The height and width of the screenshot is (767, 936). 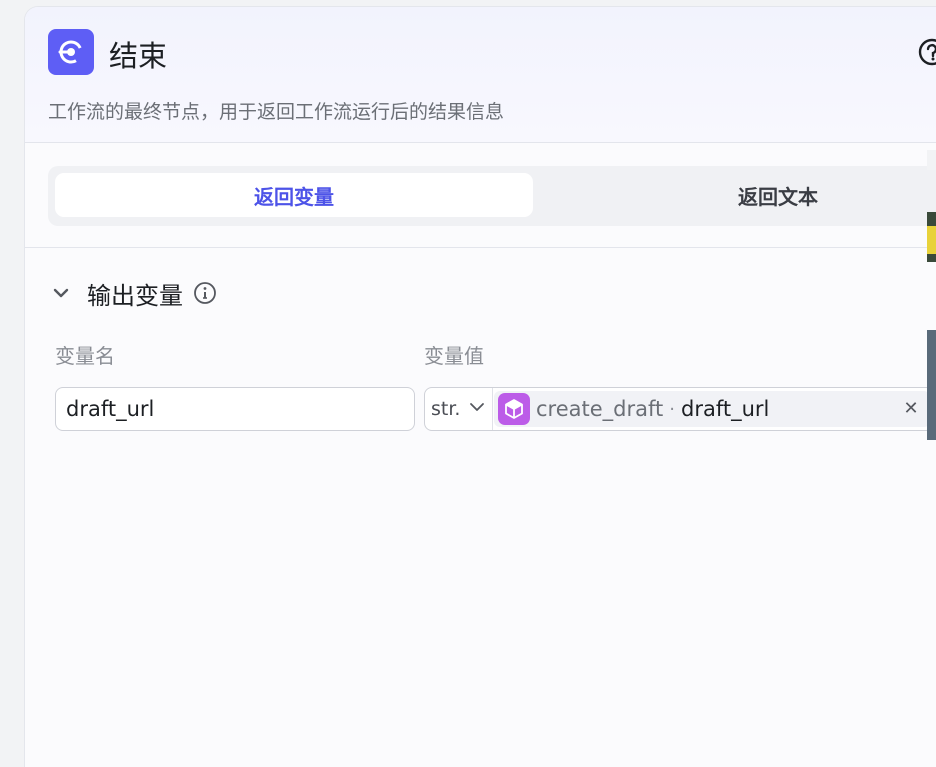 I want to click on col-label-name: 变量名, so click(x=85, y=356).